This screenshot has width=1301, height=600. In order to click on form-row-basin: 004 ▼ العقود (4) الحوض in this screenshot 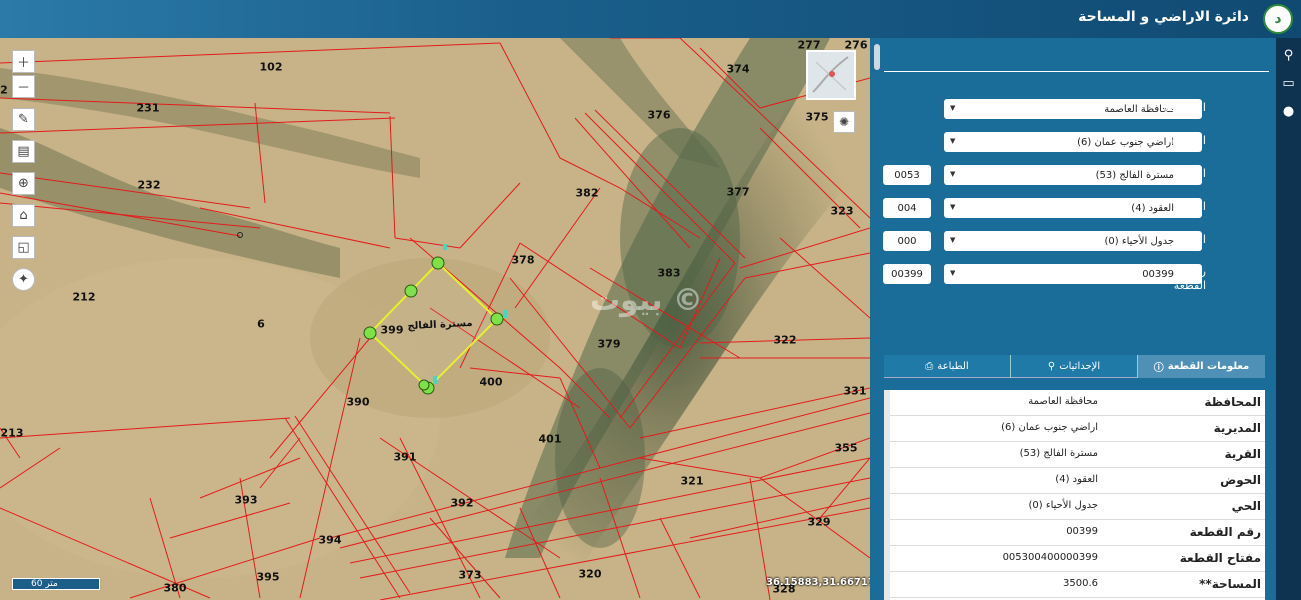, I will do `click(1073, 209)`.